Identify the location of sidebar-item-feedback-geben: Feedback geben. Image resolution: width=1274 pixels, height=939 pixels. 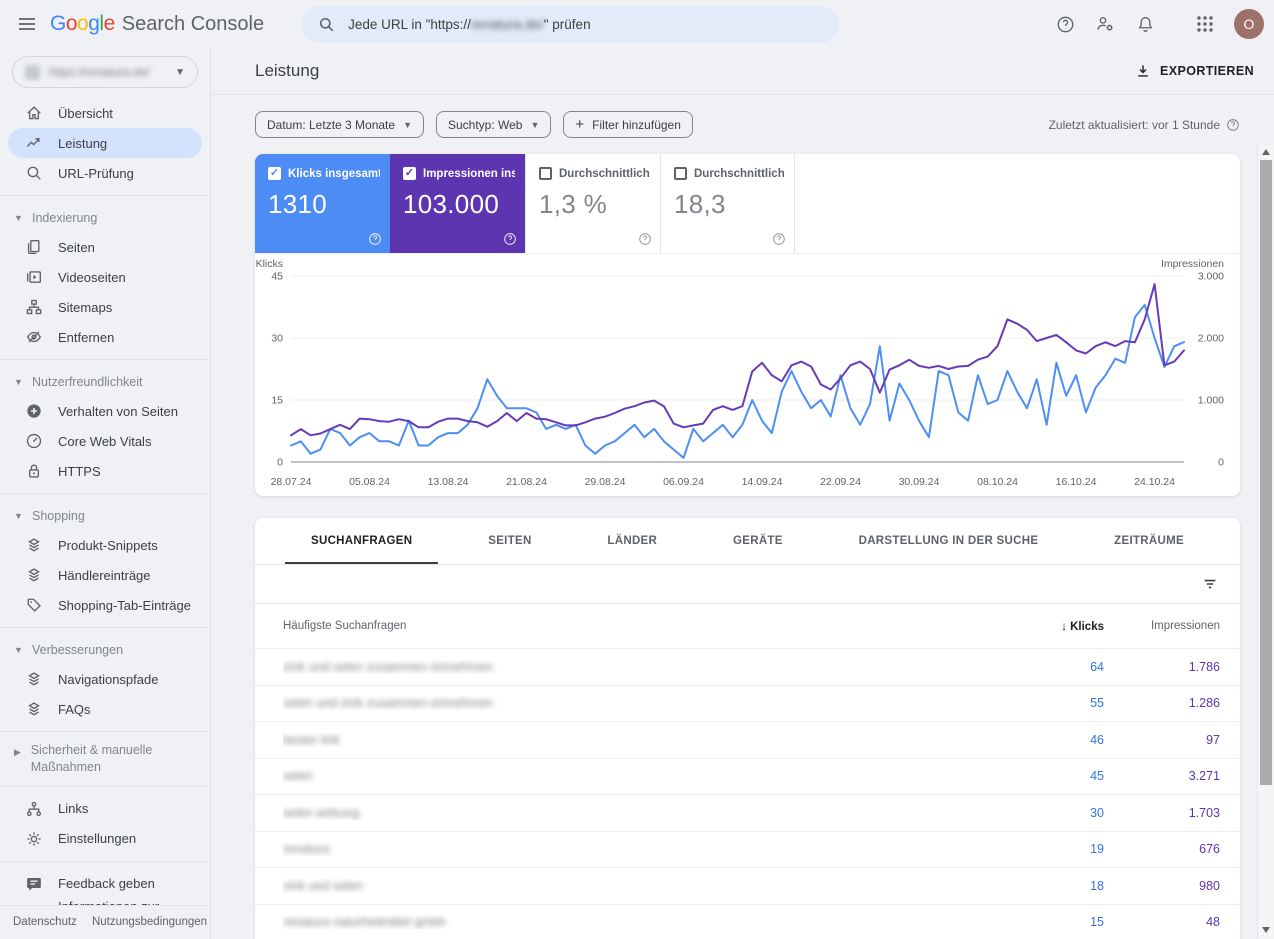
(105, 884).